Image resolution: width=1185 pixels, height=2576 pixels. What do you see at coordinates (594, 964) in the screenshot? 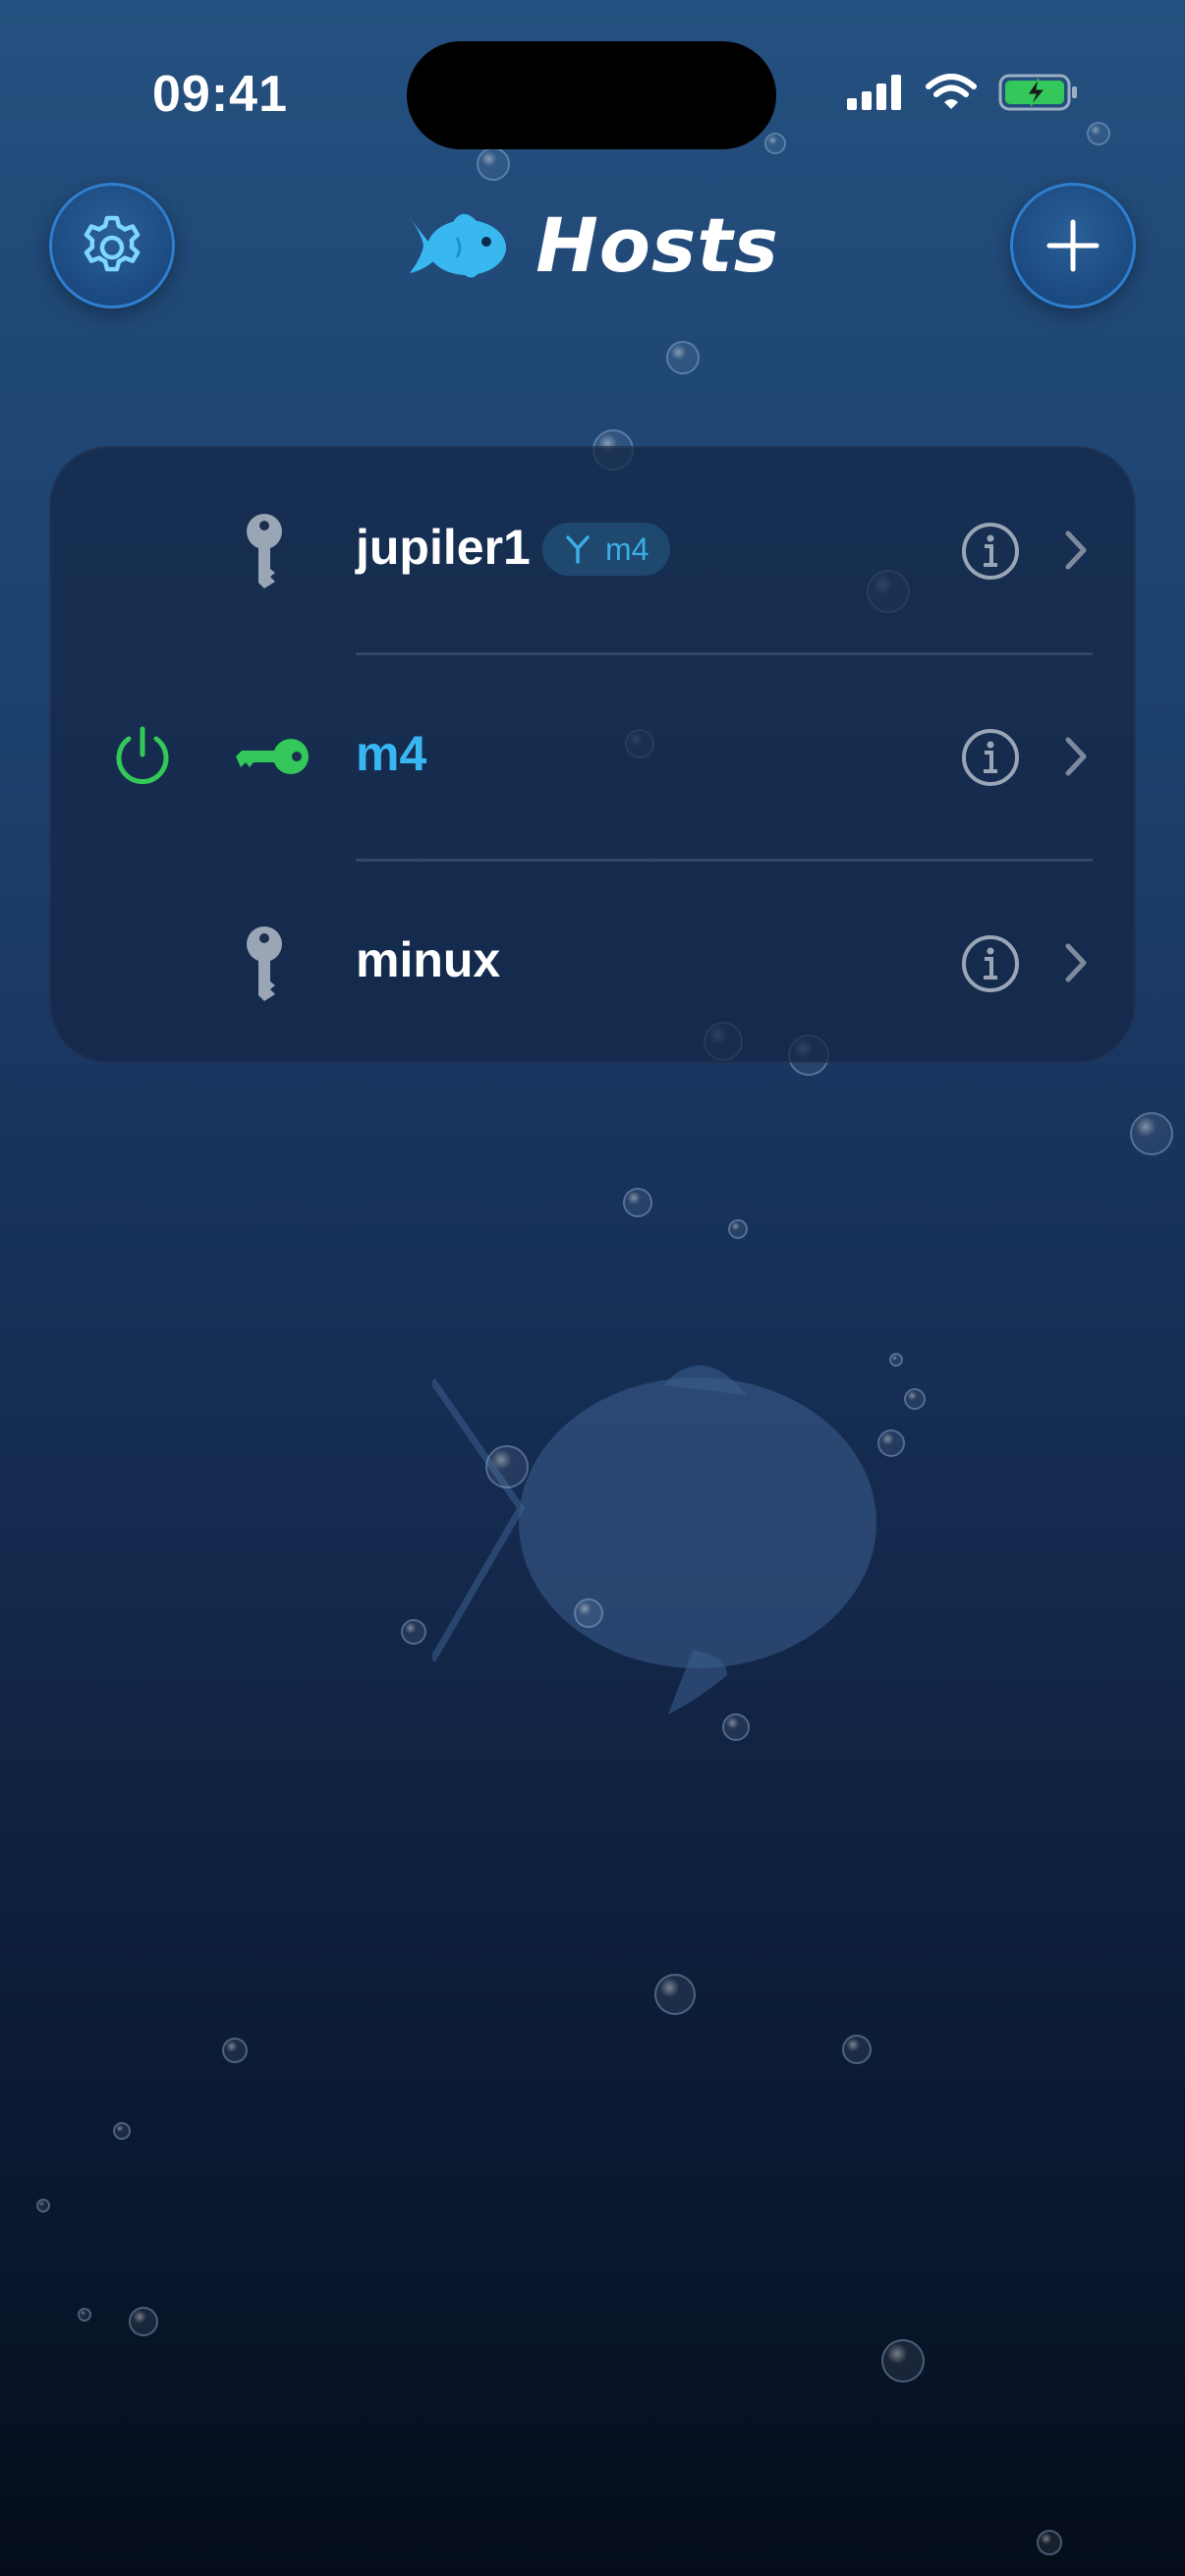
I see `host-row-minux: minux` at bounding box center [594, 964].